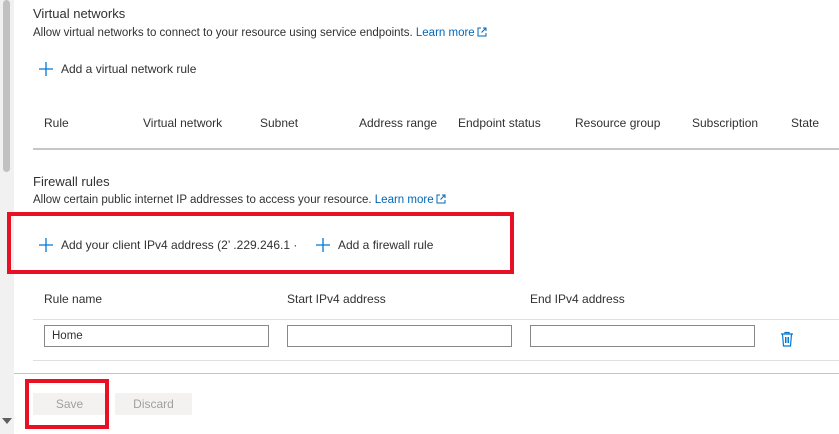  Describe the element at coordinates (7, 421) in the screenshot. I see `scroll-down-arrow-icon` at that location.